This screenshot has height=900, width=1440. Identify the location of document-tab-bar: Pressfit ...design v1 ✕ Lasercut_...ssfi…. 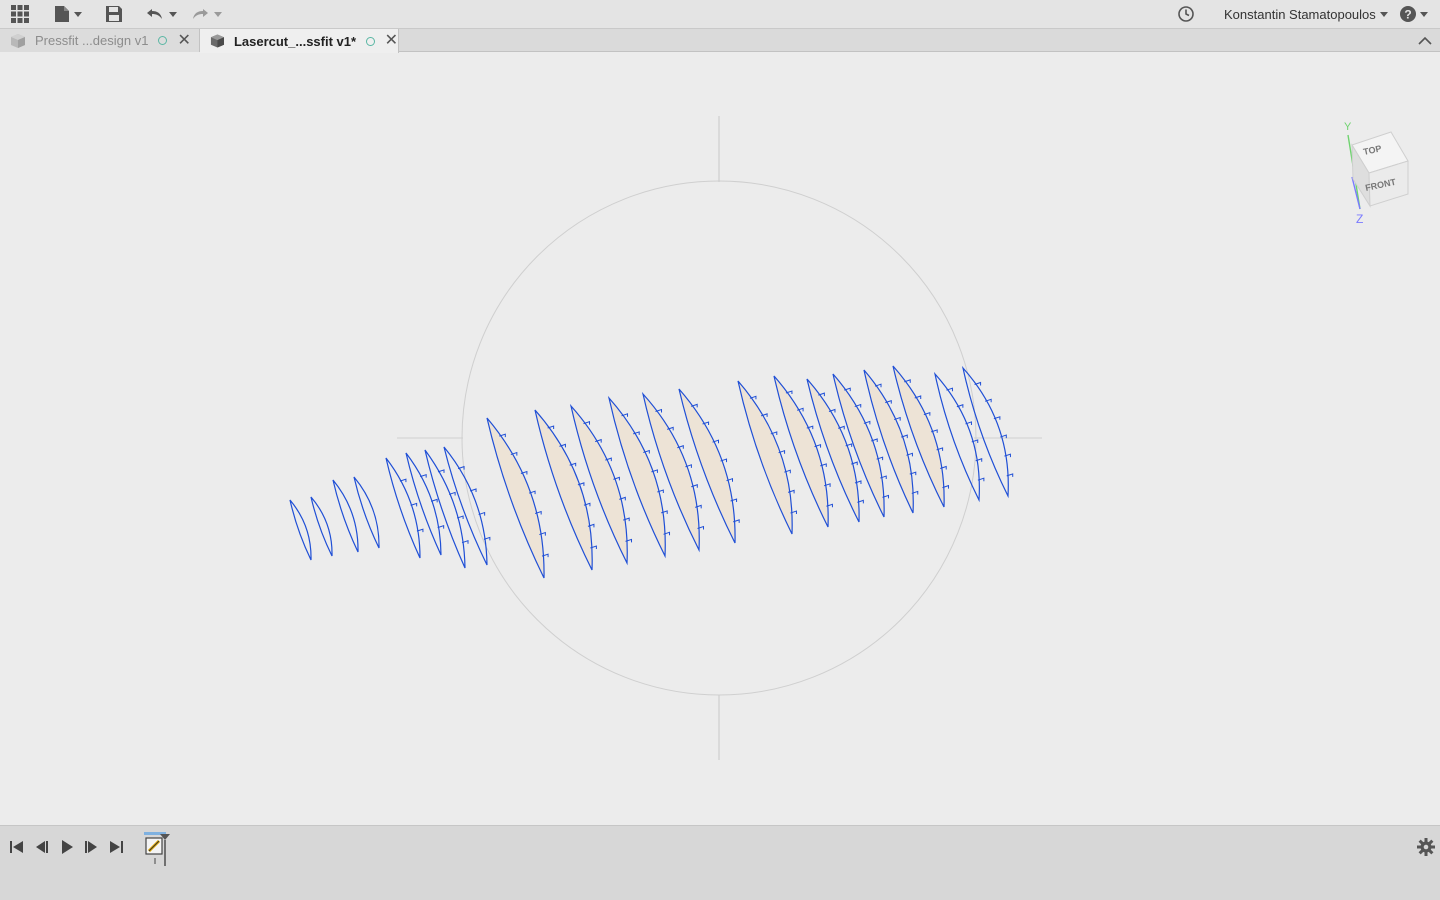
(720, 41).